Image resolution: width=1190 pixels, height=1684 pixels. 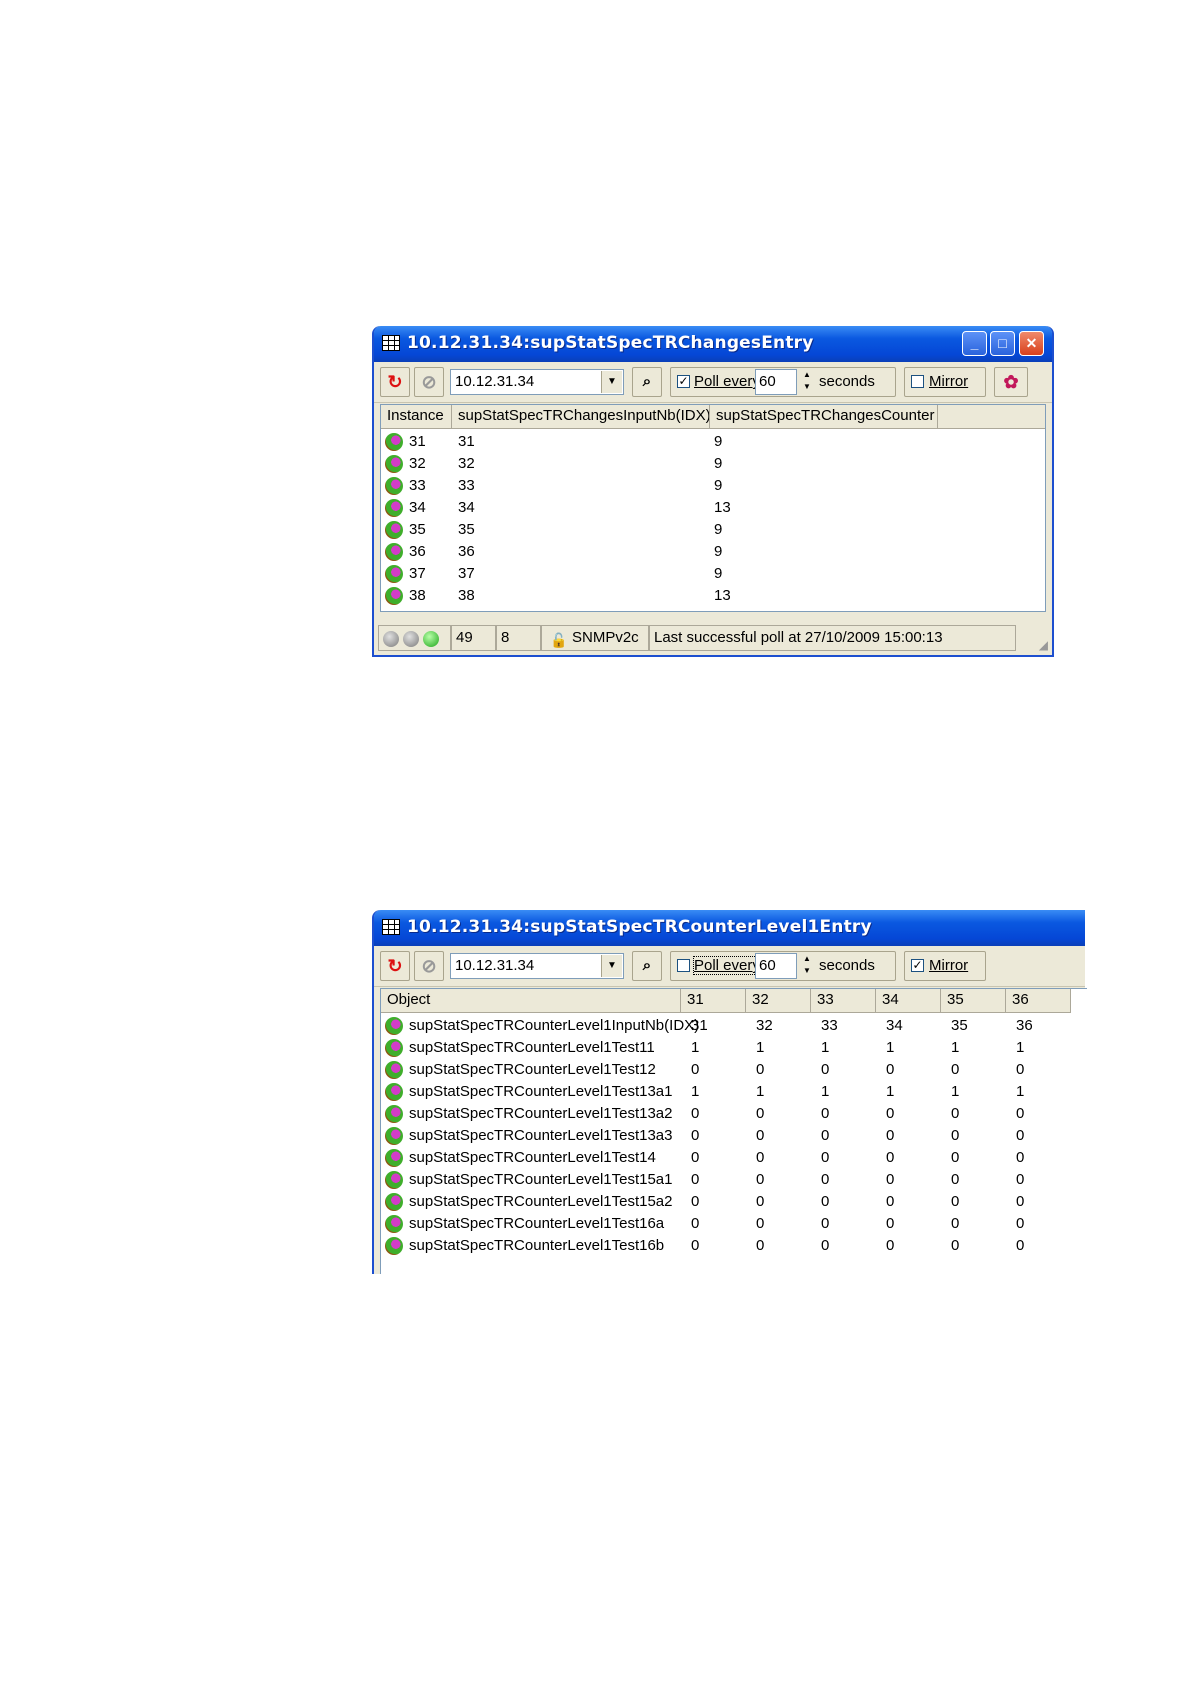 What do you see at coordinates (778, 1001) in the screenshot?
I see `column-header: 32` at bounding box center [778, 1001].